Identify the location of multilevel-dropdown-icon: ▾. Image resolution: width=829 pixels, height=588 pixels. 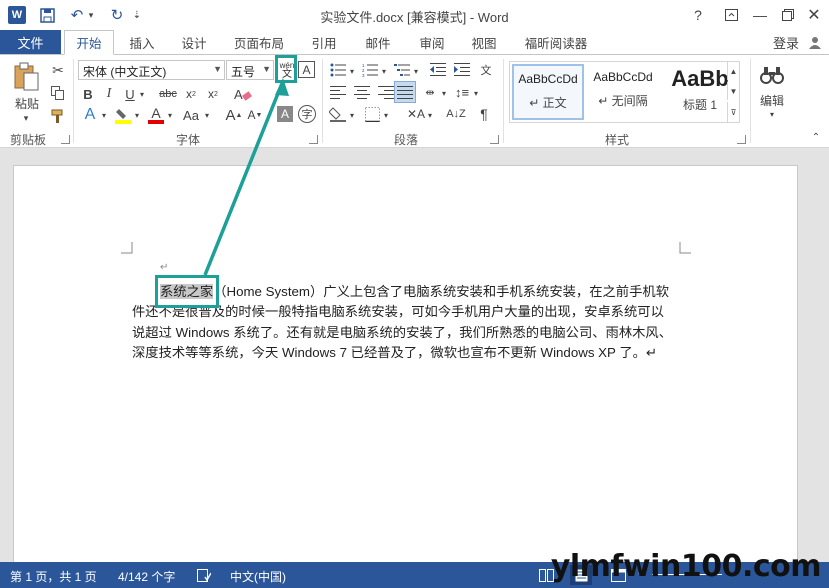
(416, 71).